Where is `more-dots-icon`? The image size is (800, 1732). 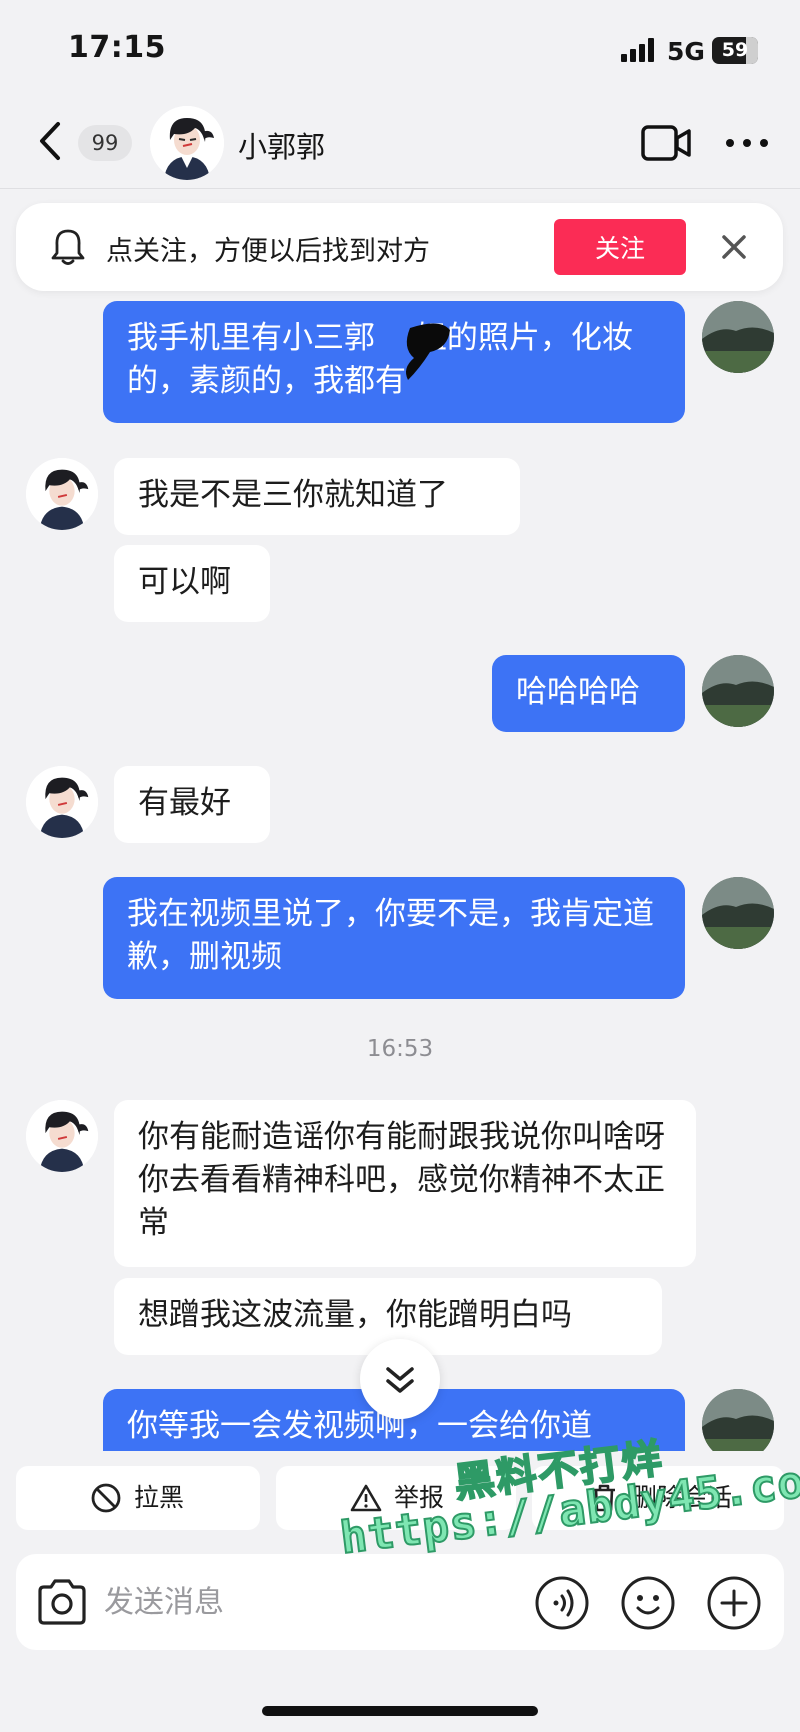 more-dots-icon is located at coordinates (747, 143).